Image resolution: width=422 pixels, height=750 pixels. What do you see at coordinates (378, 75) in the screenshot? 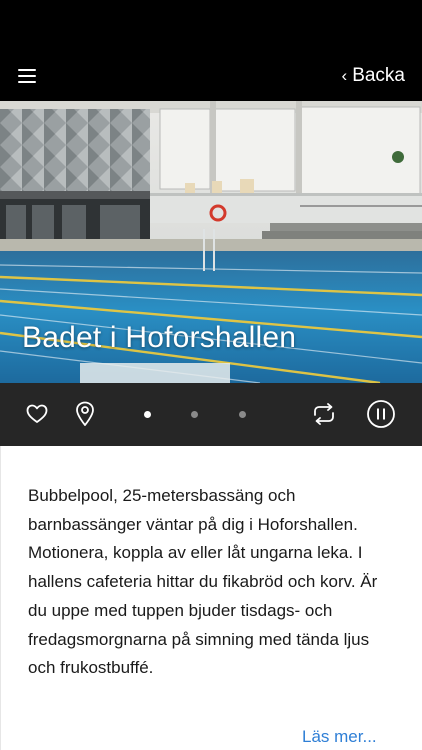
I see `back-button-label: Backa` at bounding box center [378, 75].